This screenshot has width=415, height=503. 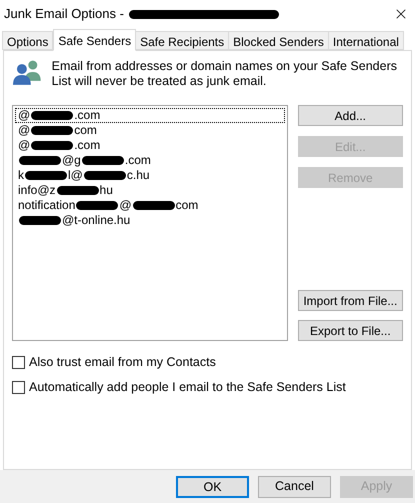 I want to click on checkbox-label: Automatically add people I email to the Safe Senders List, so click(x=187, y=387).